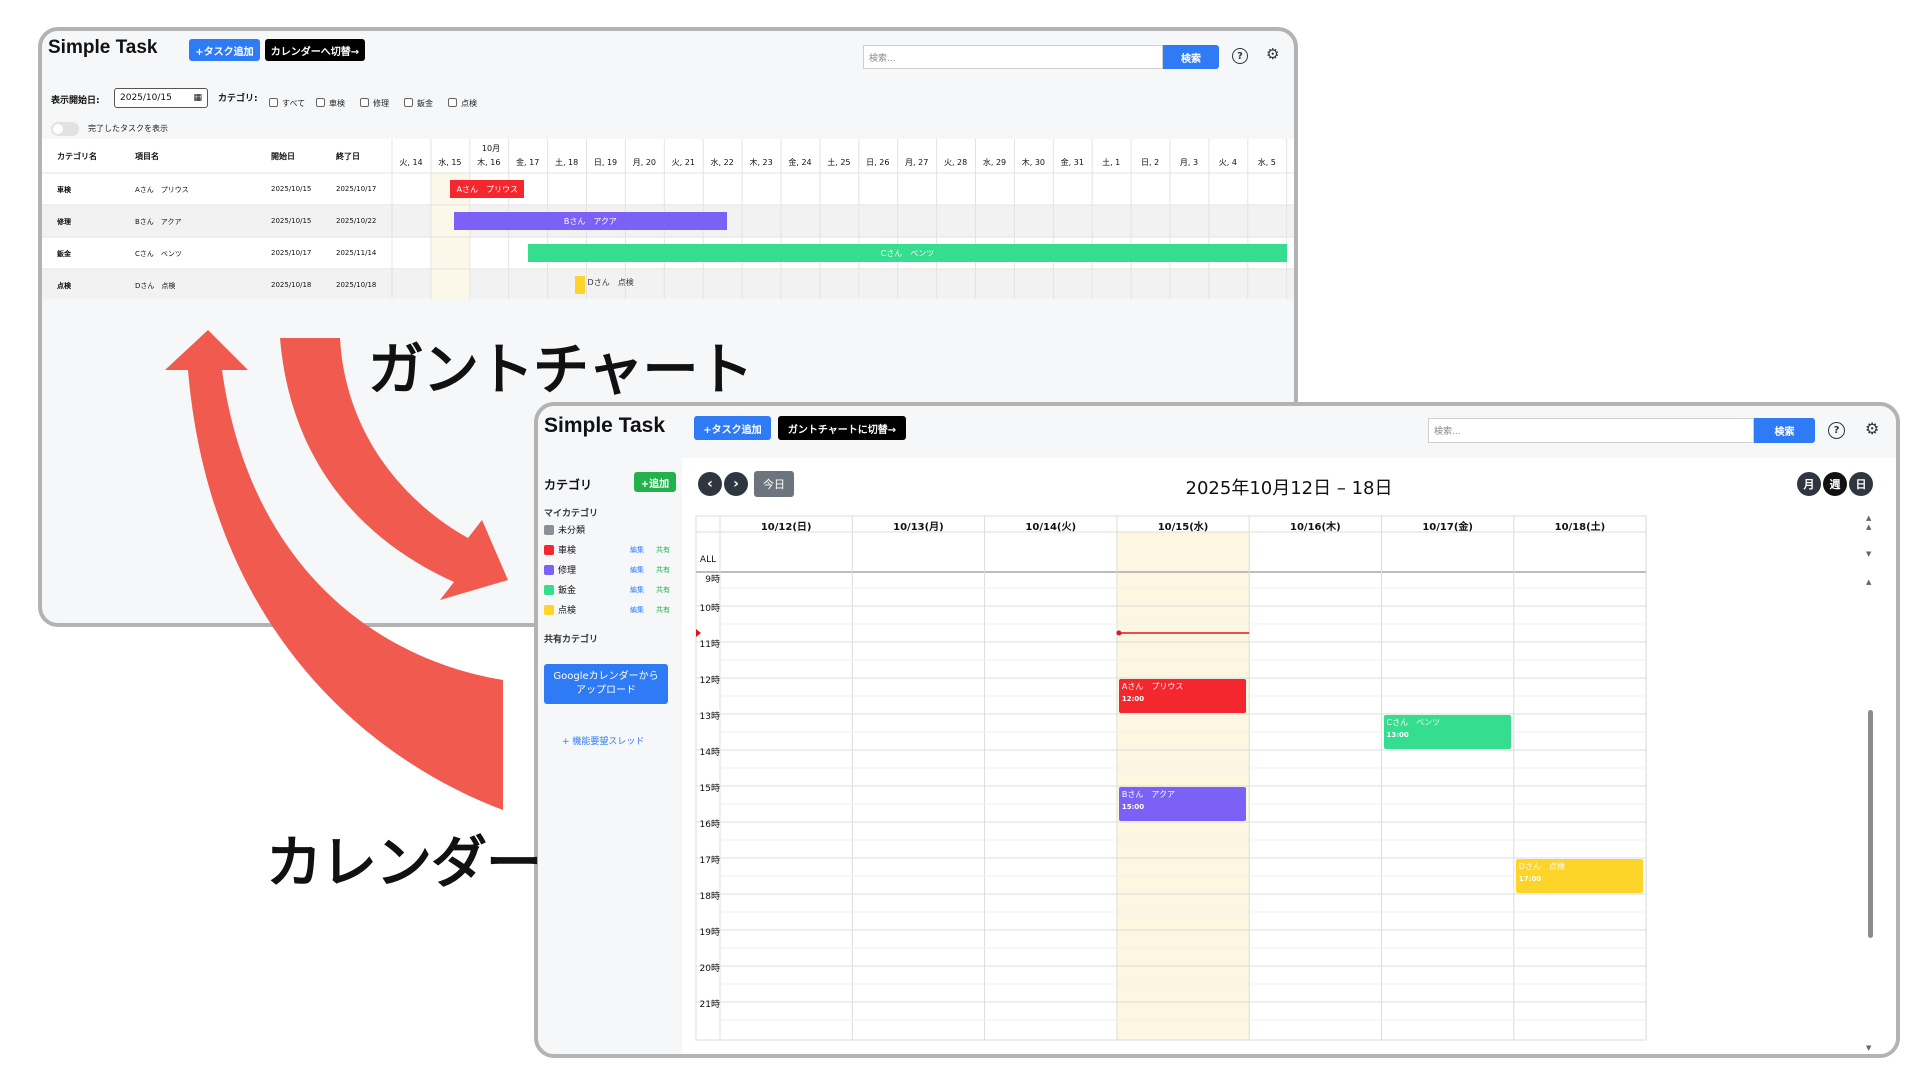  What do you see at coordinates (336, 570) in the screenshot?
I see `arrows-overlay` at bounding box center [336, 570].